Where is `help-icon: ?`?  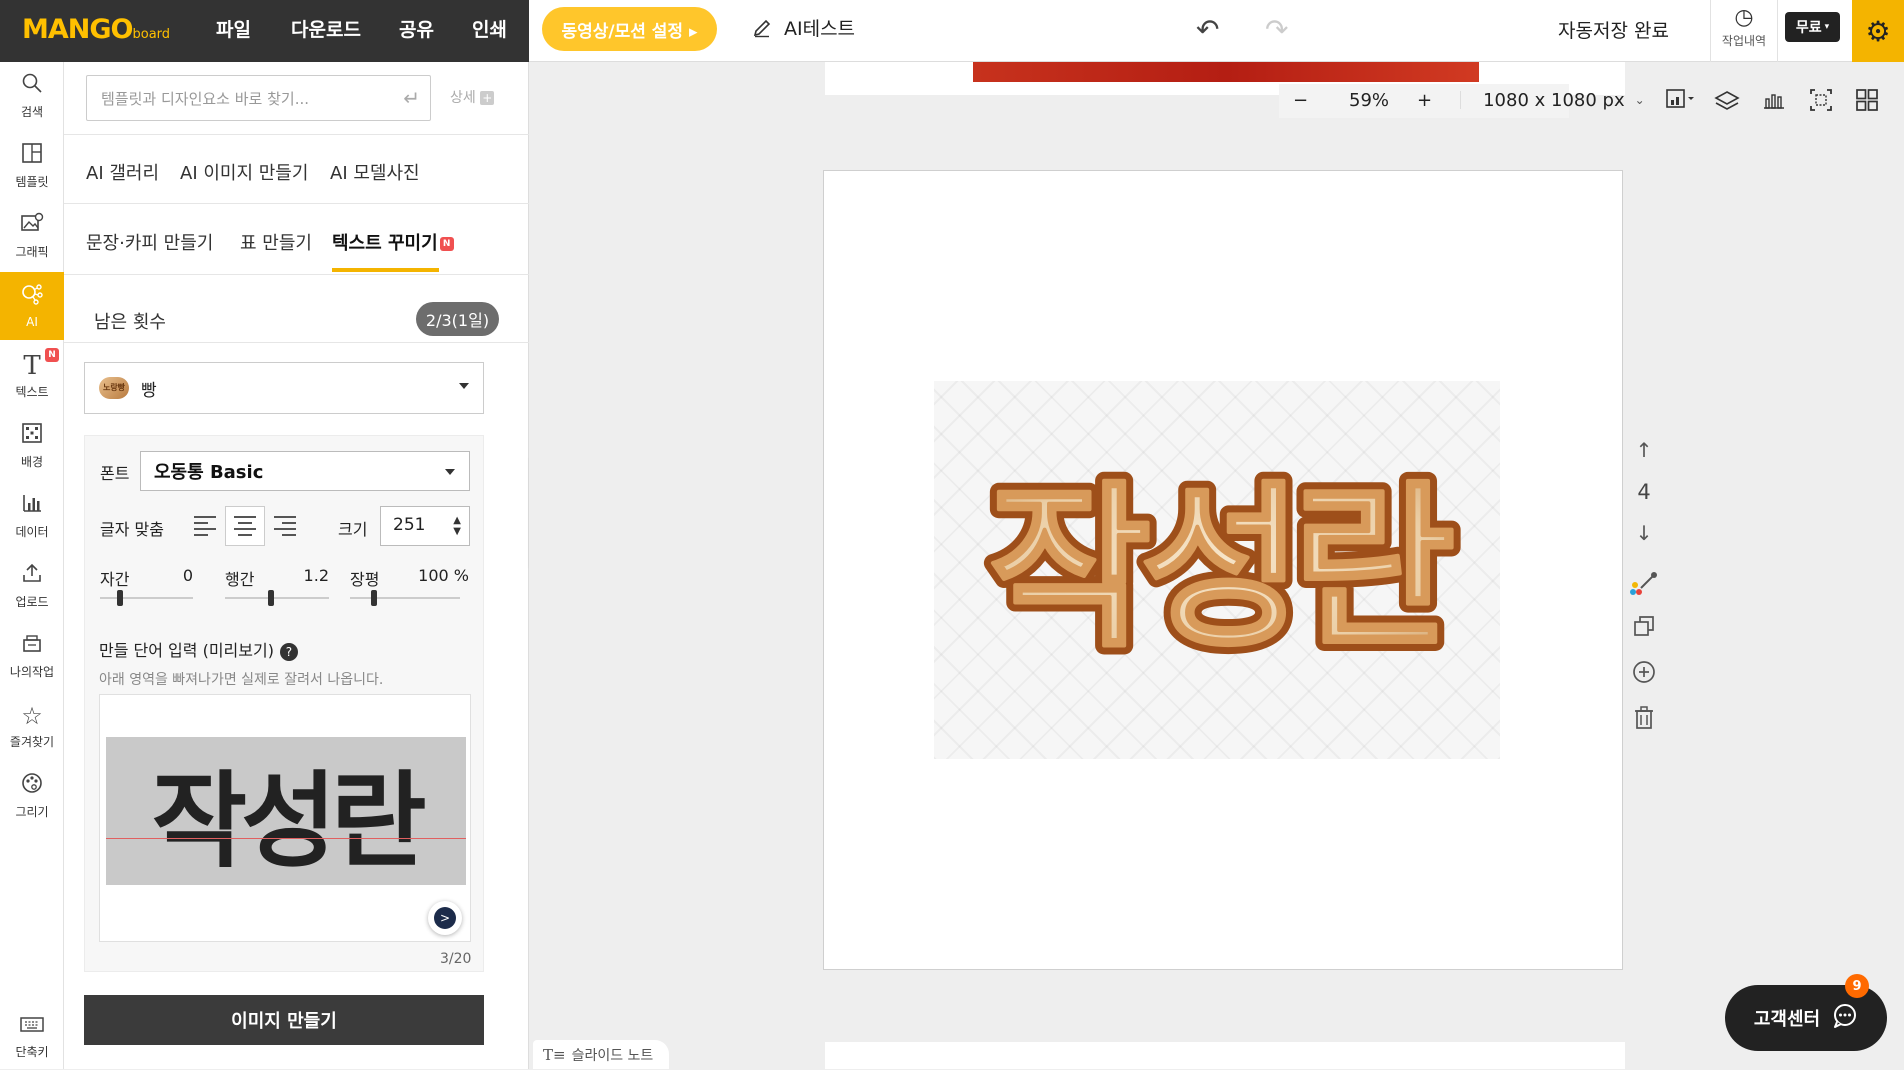
help-icon: ? is located at coordinates (288, 651).